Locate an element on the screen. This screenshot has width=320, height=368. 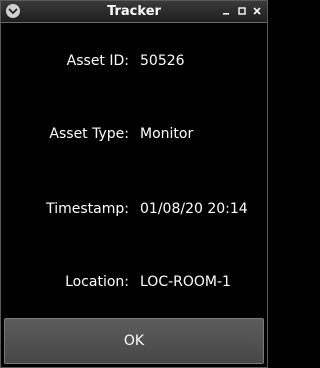
maximize-icon is located at coordinates (242, 11).